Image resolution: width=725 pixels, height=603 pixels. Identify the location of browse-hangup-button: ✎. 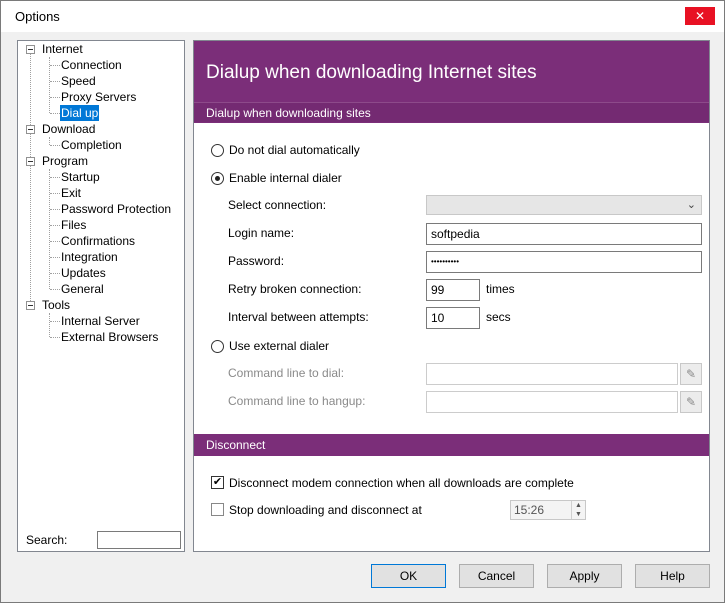
(691, 402).